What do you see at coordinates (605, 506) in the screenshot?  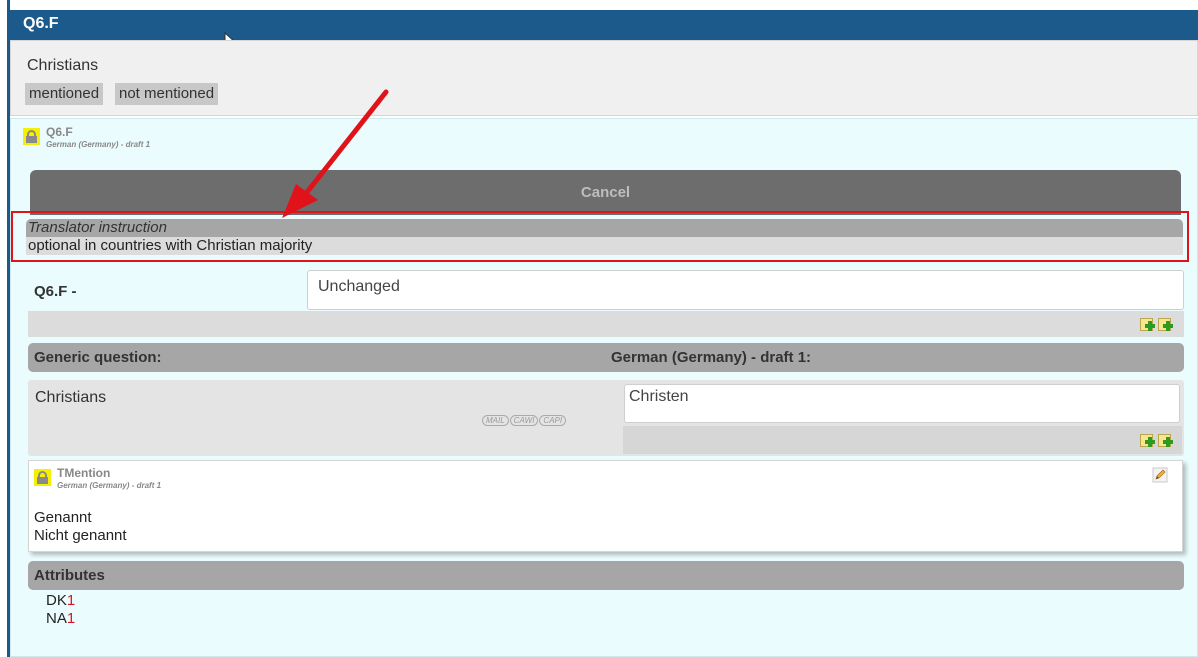 I see `response-domain-card` at bounding box center [605, 506].